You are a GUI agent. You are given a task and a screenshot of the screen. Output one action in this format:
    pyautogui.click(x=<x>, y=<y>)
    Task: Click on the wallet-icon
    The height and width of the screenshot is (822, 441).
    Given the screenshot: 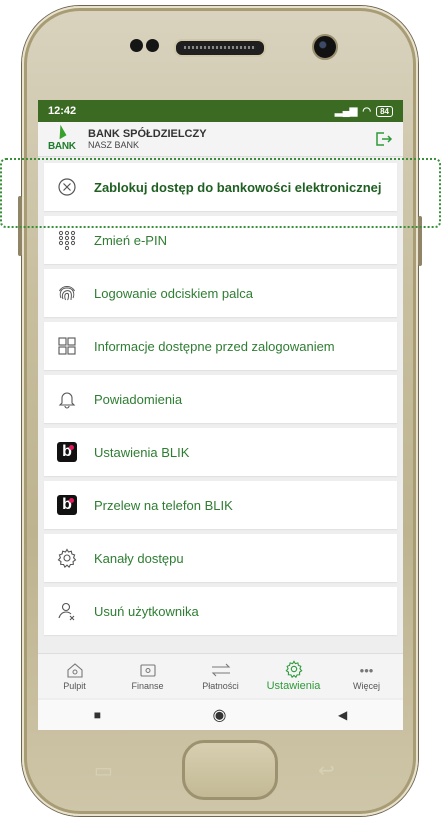 What is the action you would take?
    pyautogui.click(x=148, y=670)
    